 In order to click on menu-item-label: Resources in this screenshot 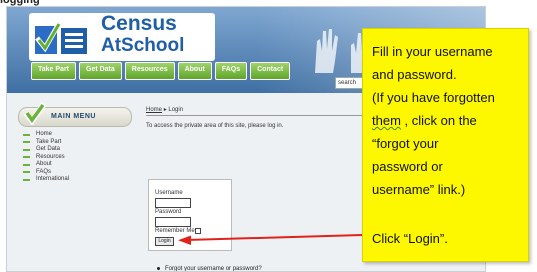, I will do `click(50, 156)`.